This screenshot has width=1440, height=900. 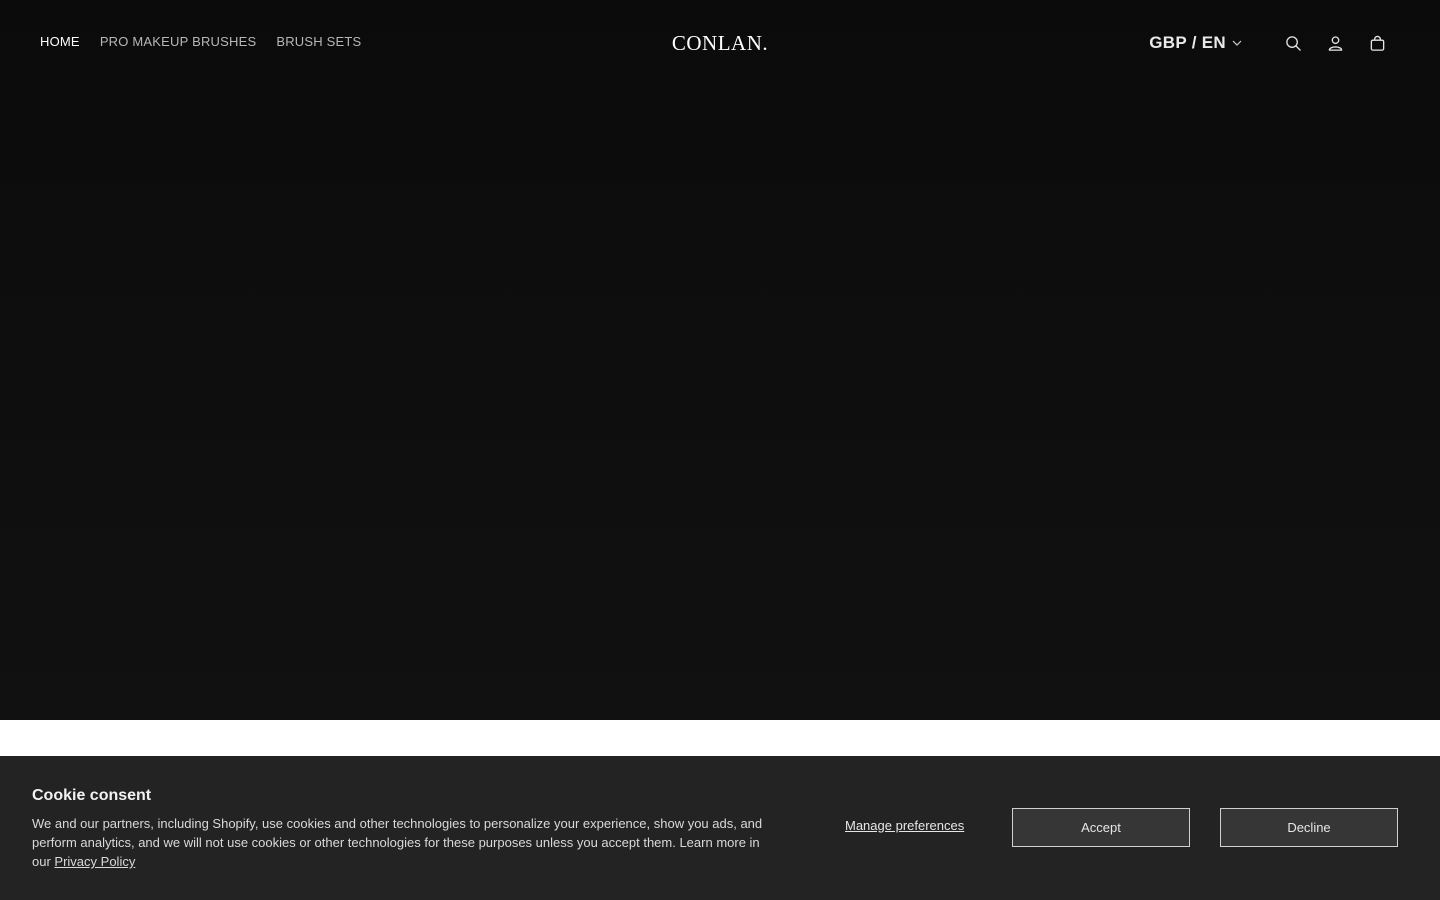 I want to click on cart-button, so click(x=1377, y=43).